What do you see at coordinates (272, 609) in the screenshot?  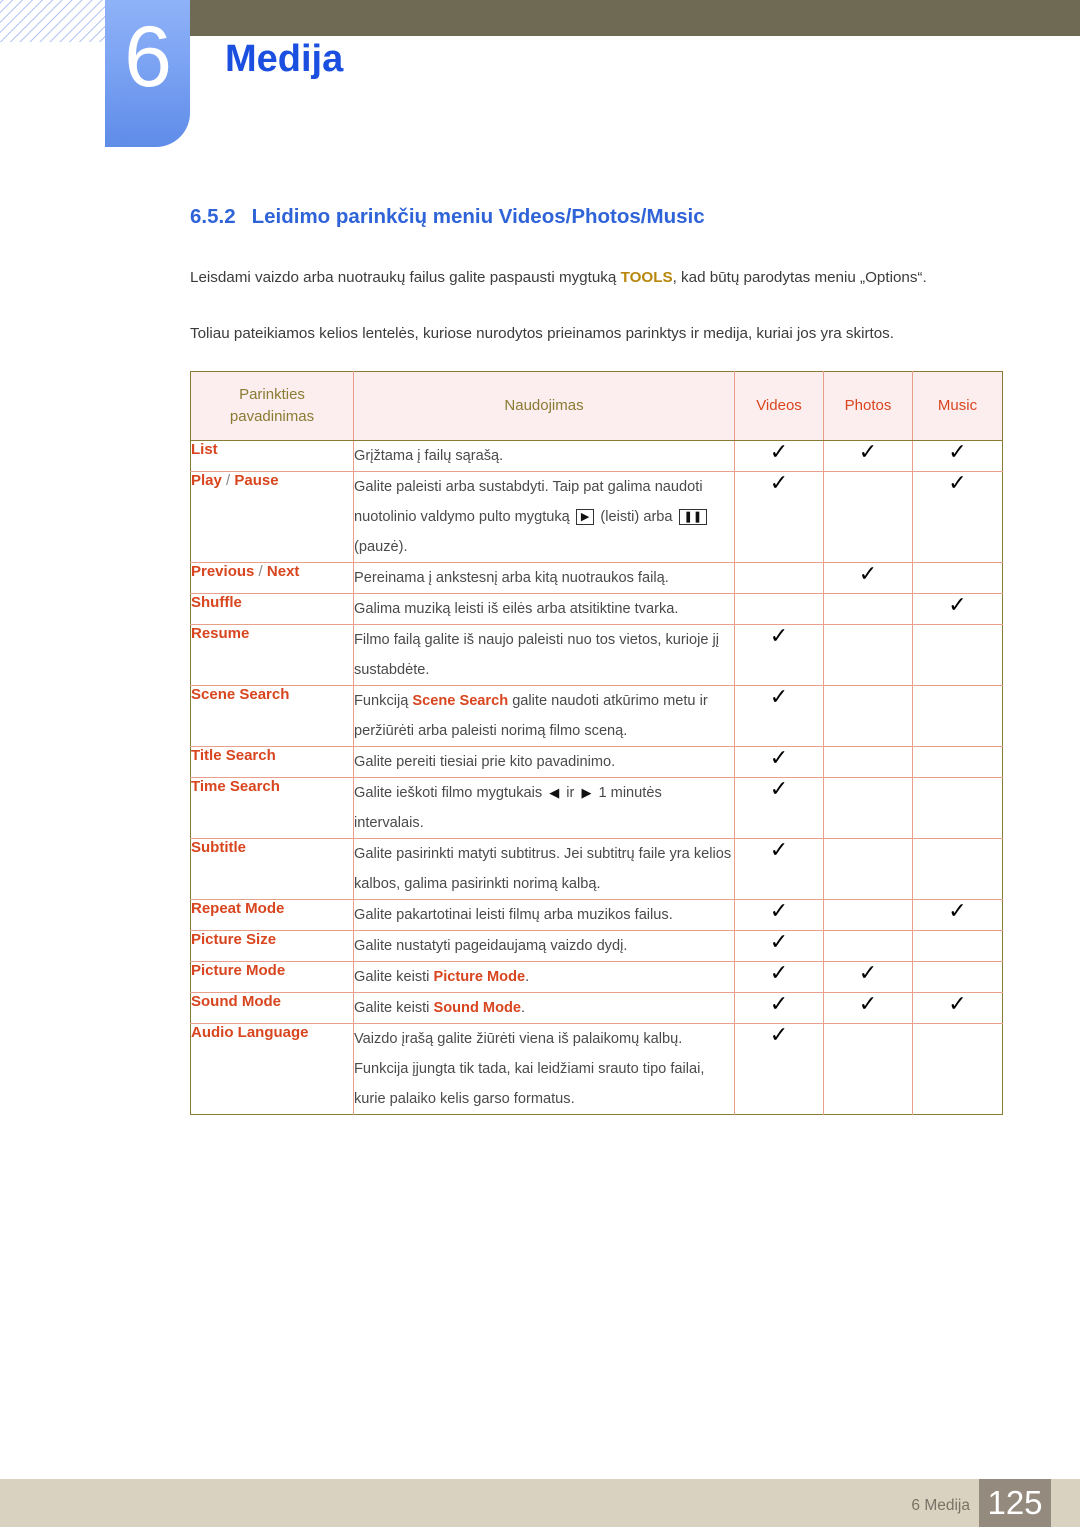 I see `option-name-cell: Shuffle` at bounding box center [272, 609].